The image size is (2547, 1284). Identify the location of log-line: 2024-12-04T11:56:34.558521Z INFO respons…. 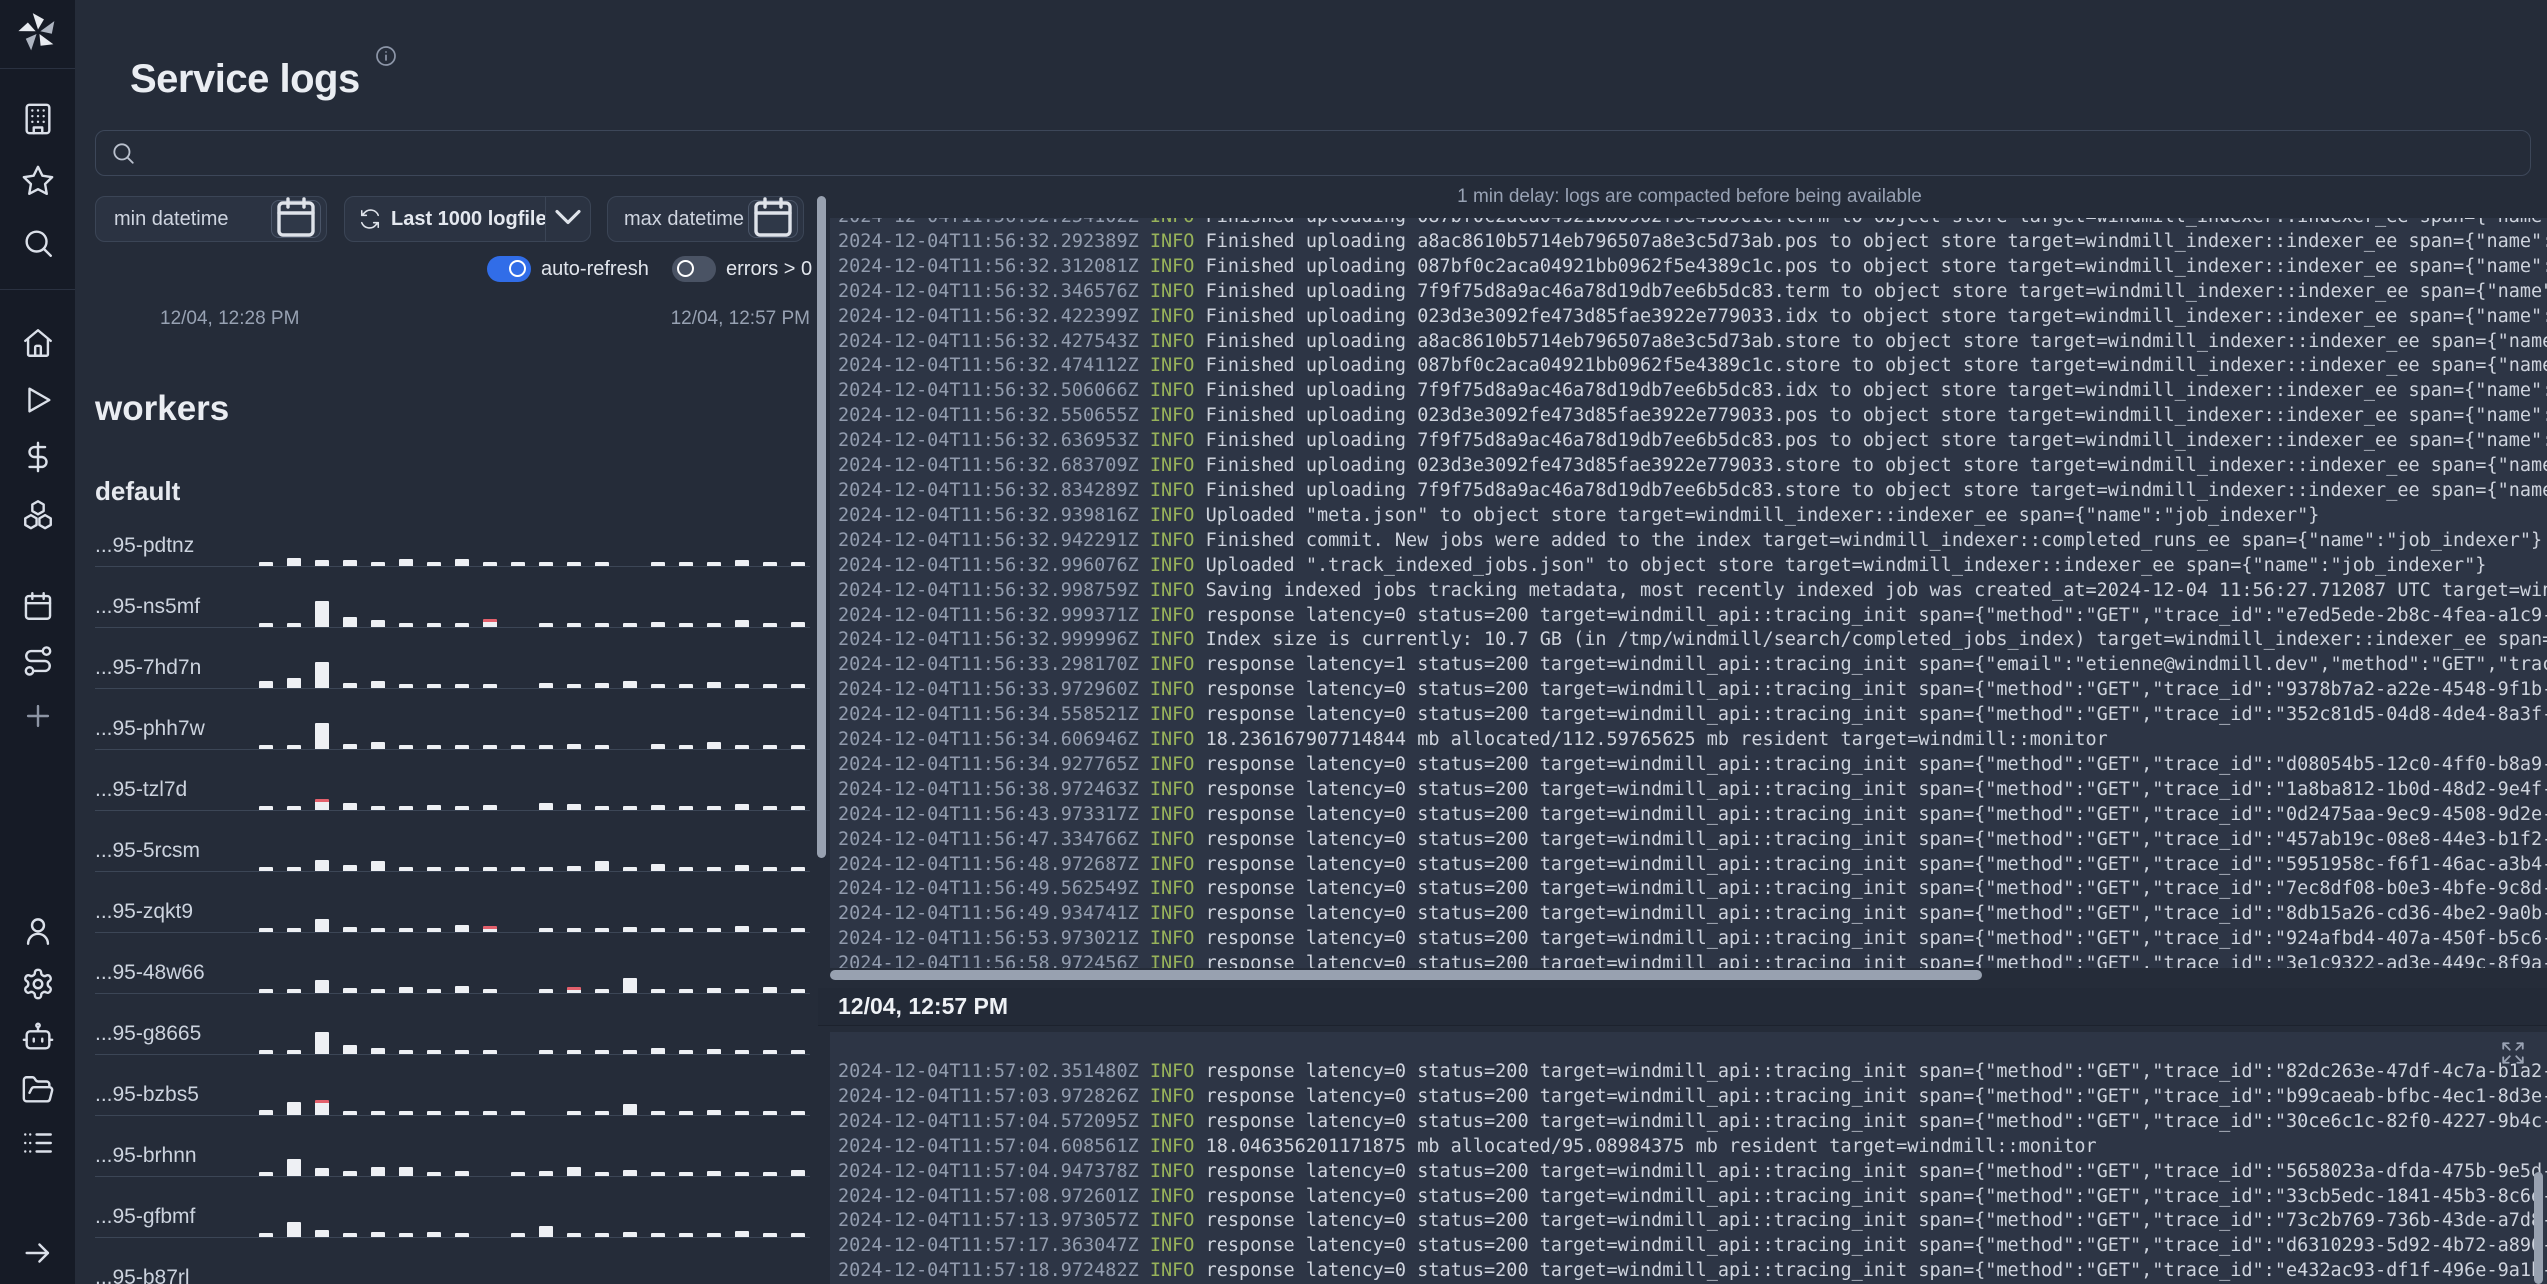
(1692, 715).